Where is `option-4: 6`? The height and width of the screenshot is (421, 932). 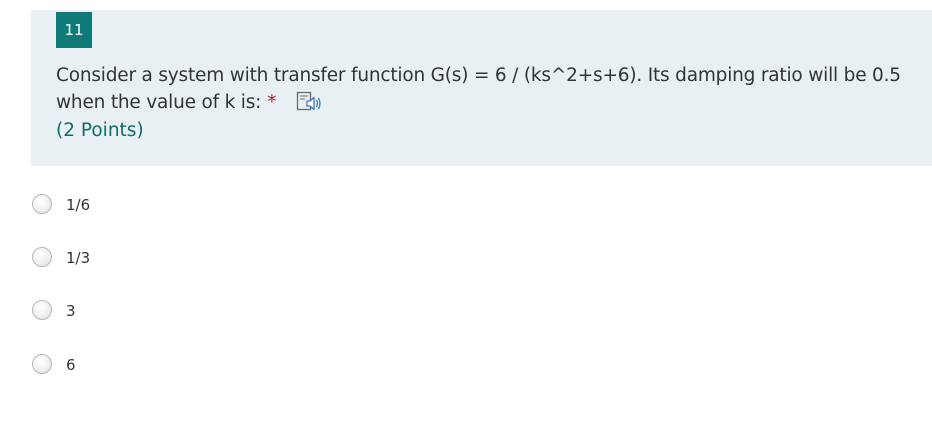
option-4: 6 is located at coordinates (182, 365).